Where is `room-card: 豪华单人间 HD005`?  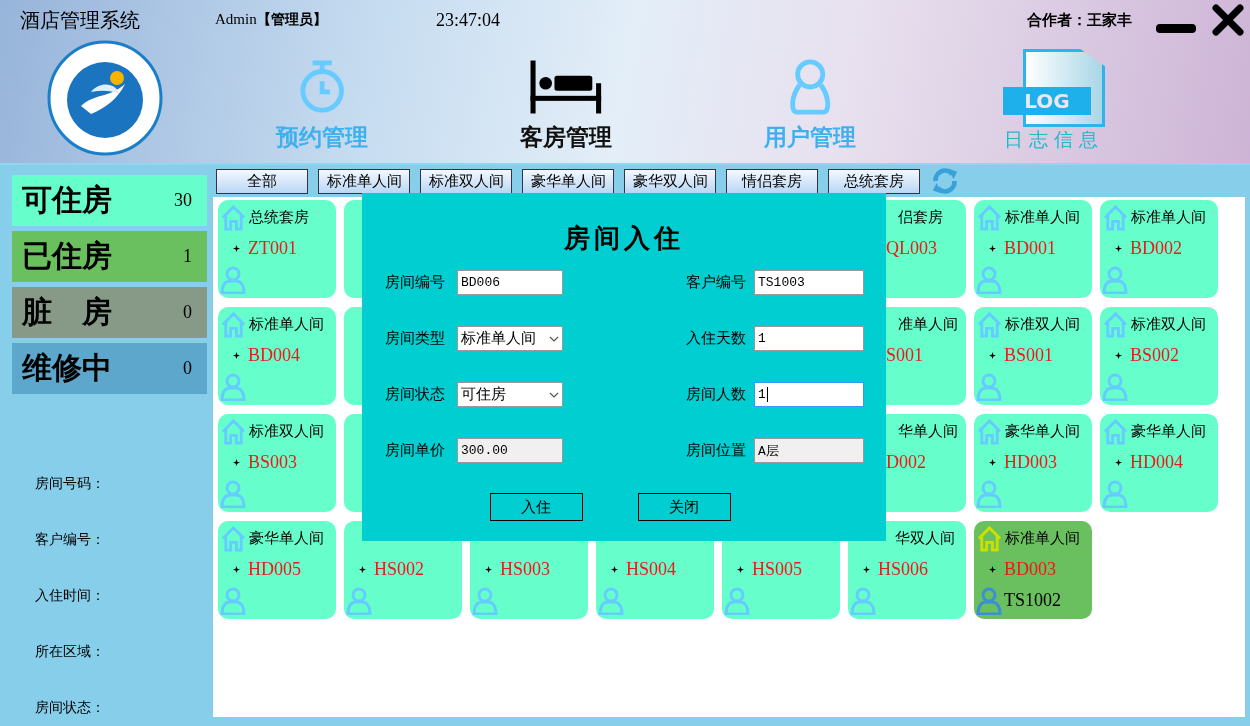
room-card: 豪华单人间 HD005 is located at coordinates (277, 570).